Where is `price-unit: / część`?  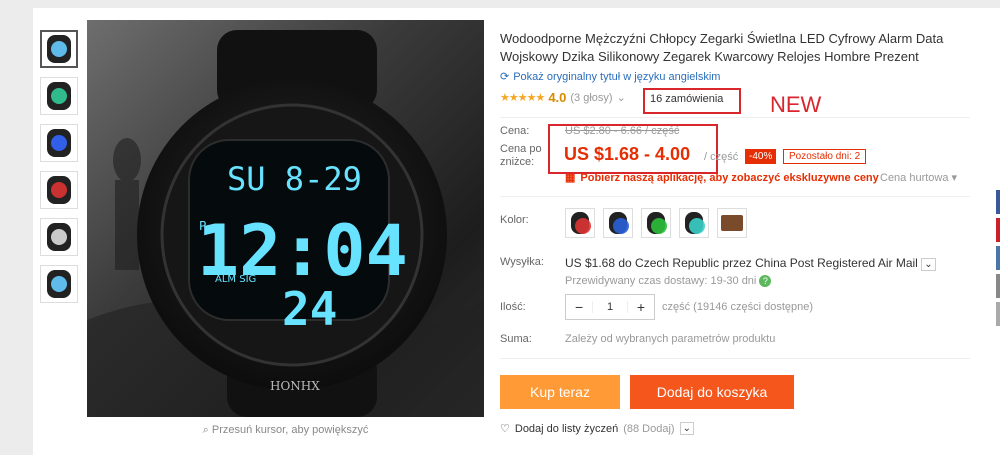 price-unit: / część is located at coordinates (721, 157).